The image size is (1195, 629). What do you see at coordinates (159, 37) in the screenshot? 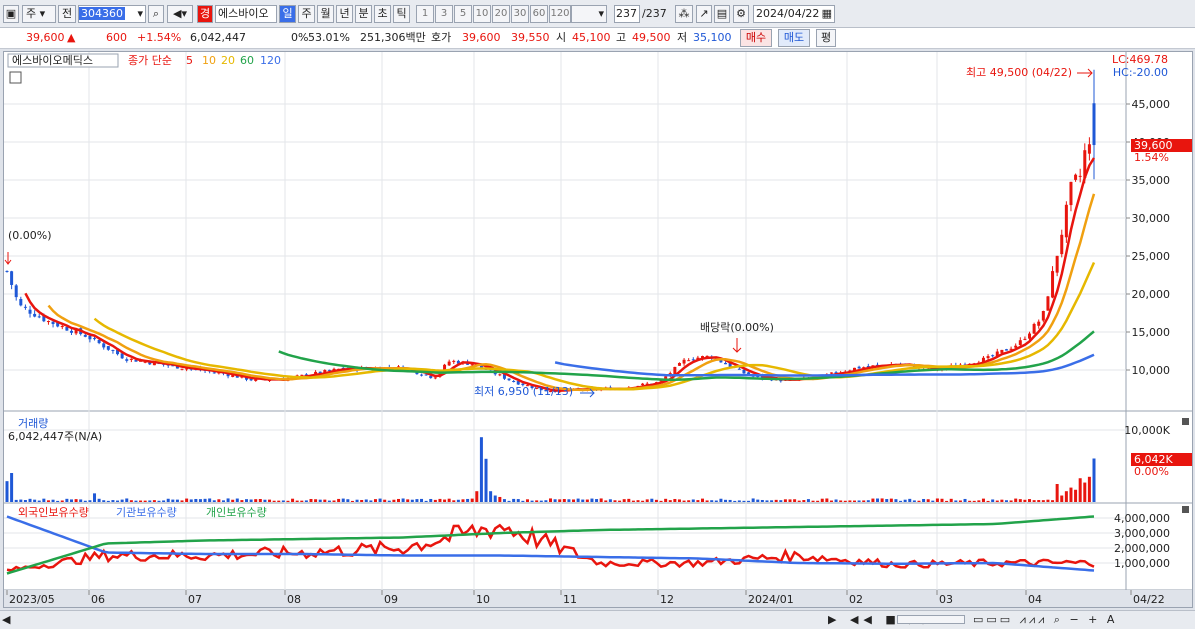
I see `change-pct: +1.54%` at bounding box center [159, 37].